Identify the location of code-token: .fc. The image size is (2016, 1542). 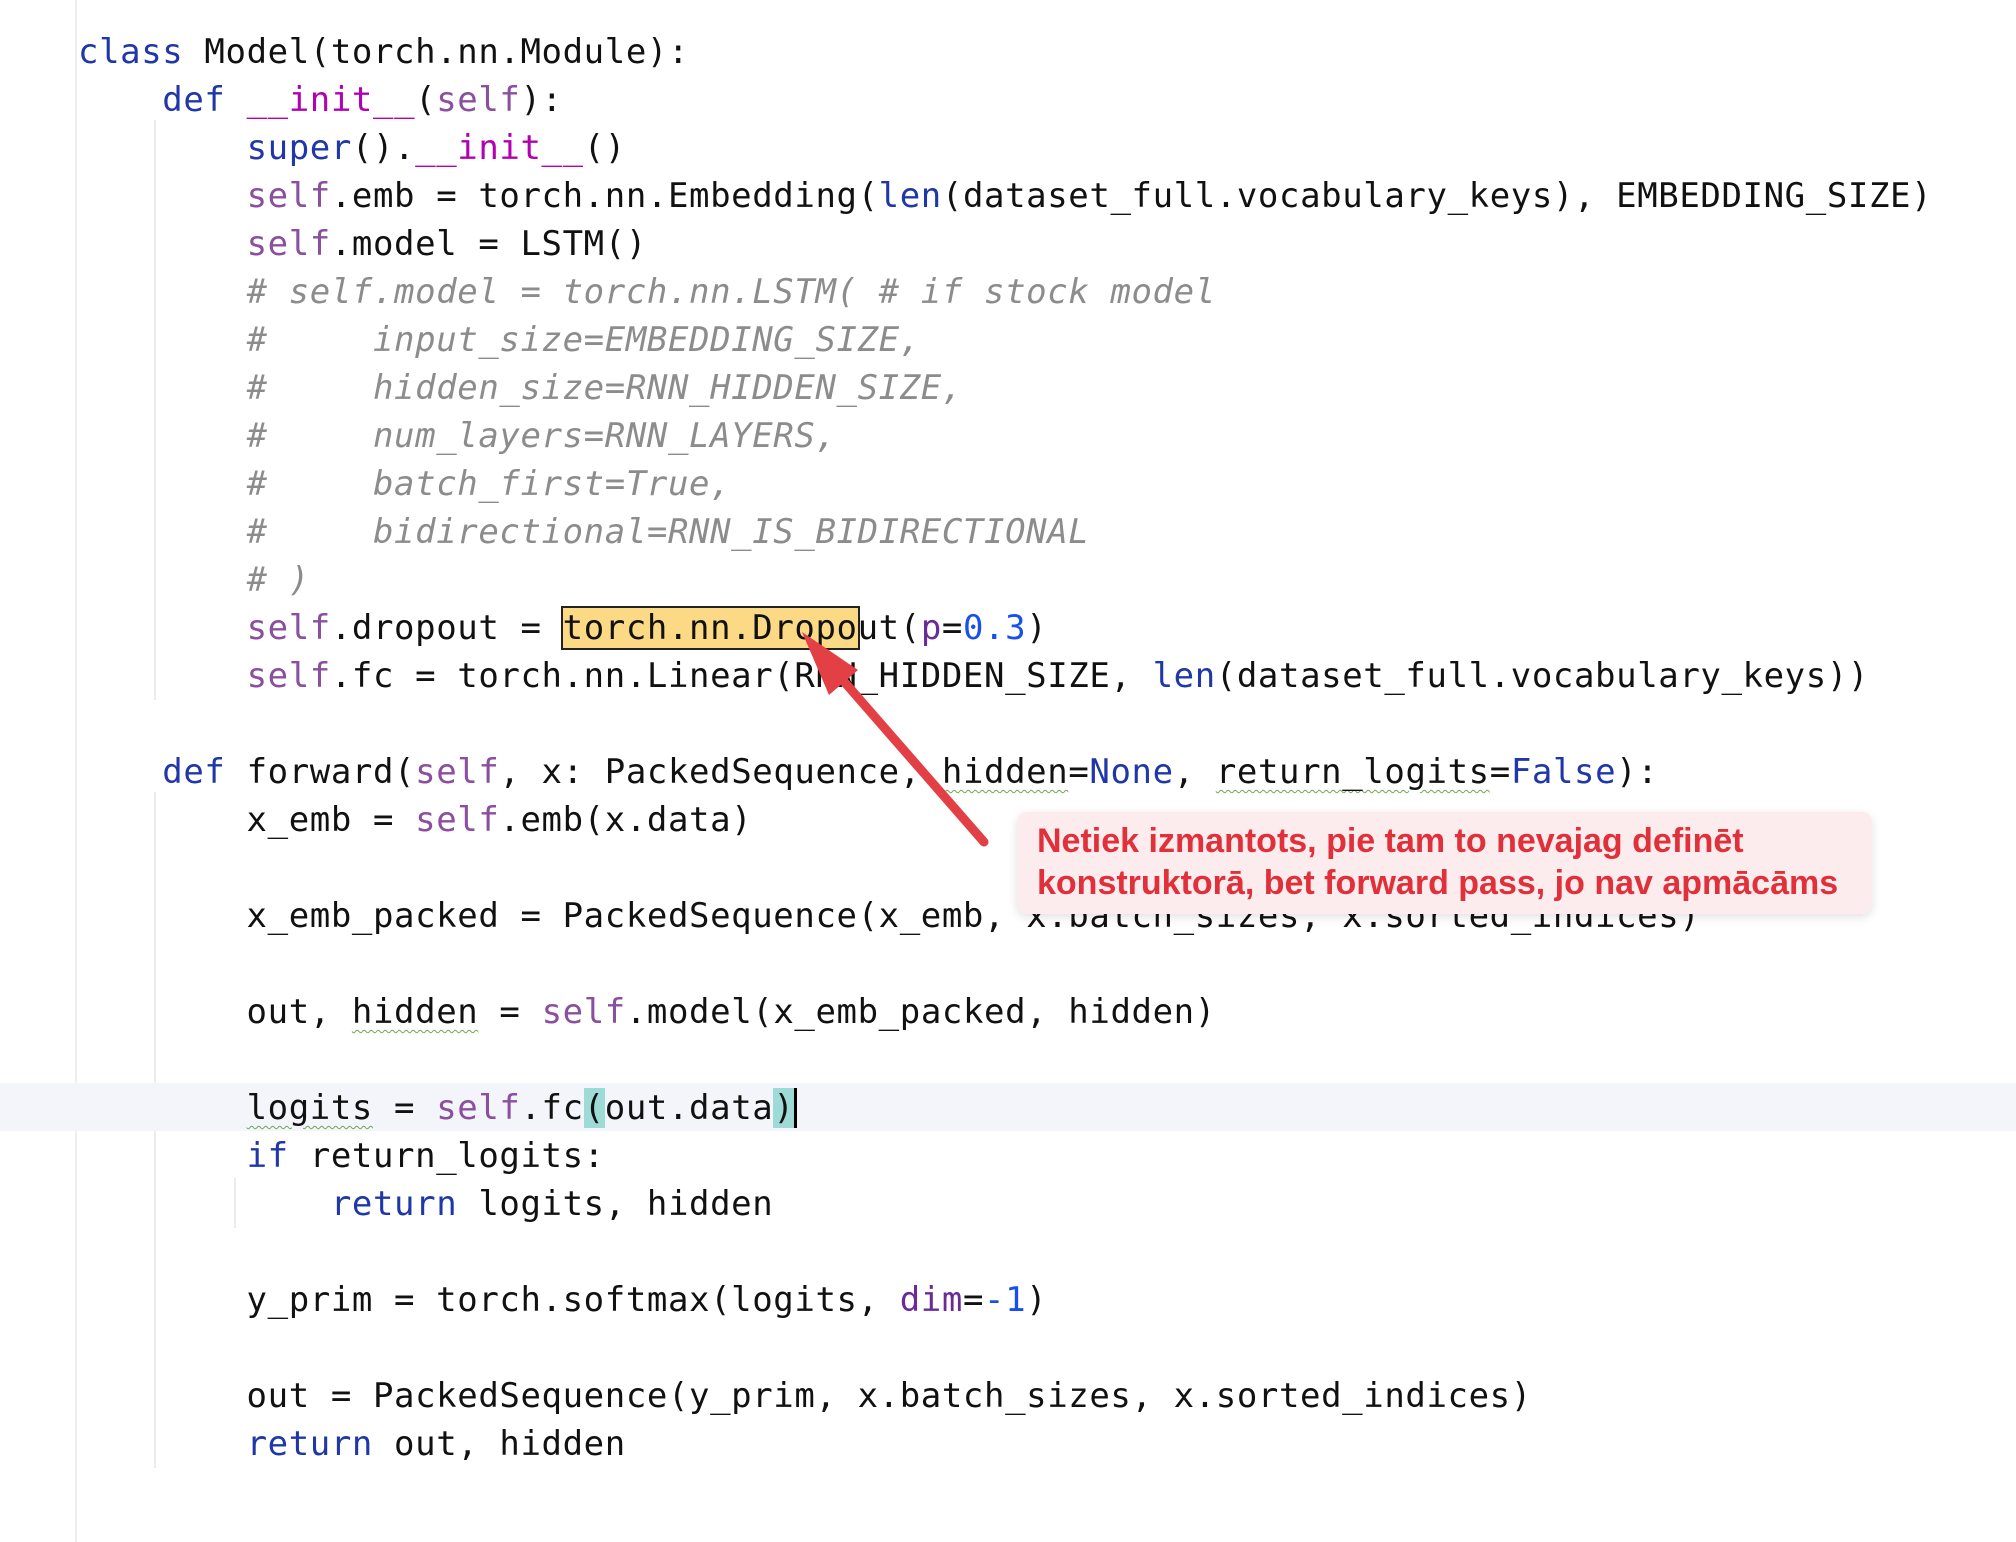
(552, 1108).